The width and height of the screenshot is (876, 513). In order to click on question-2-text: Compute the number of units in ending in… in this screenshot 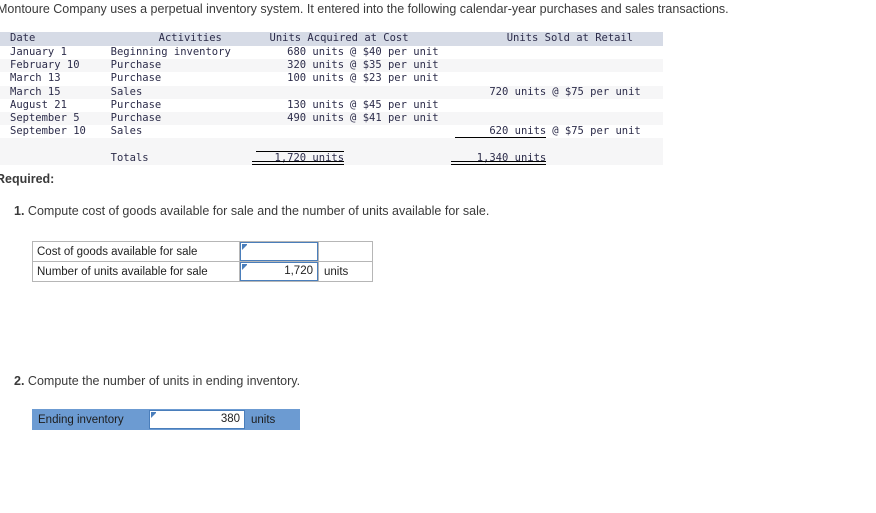, I will do `click(164, 381)`.